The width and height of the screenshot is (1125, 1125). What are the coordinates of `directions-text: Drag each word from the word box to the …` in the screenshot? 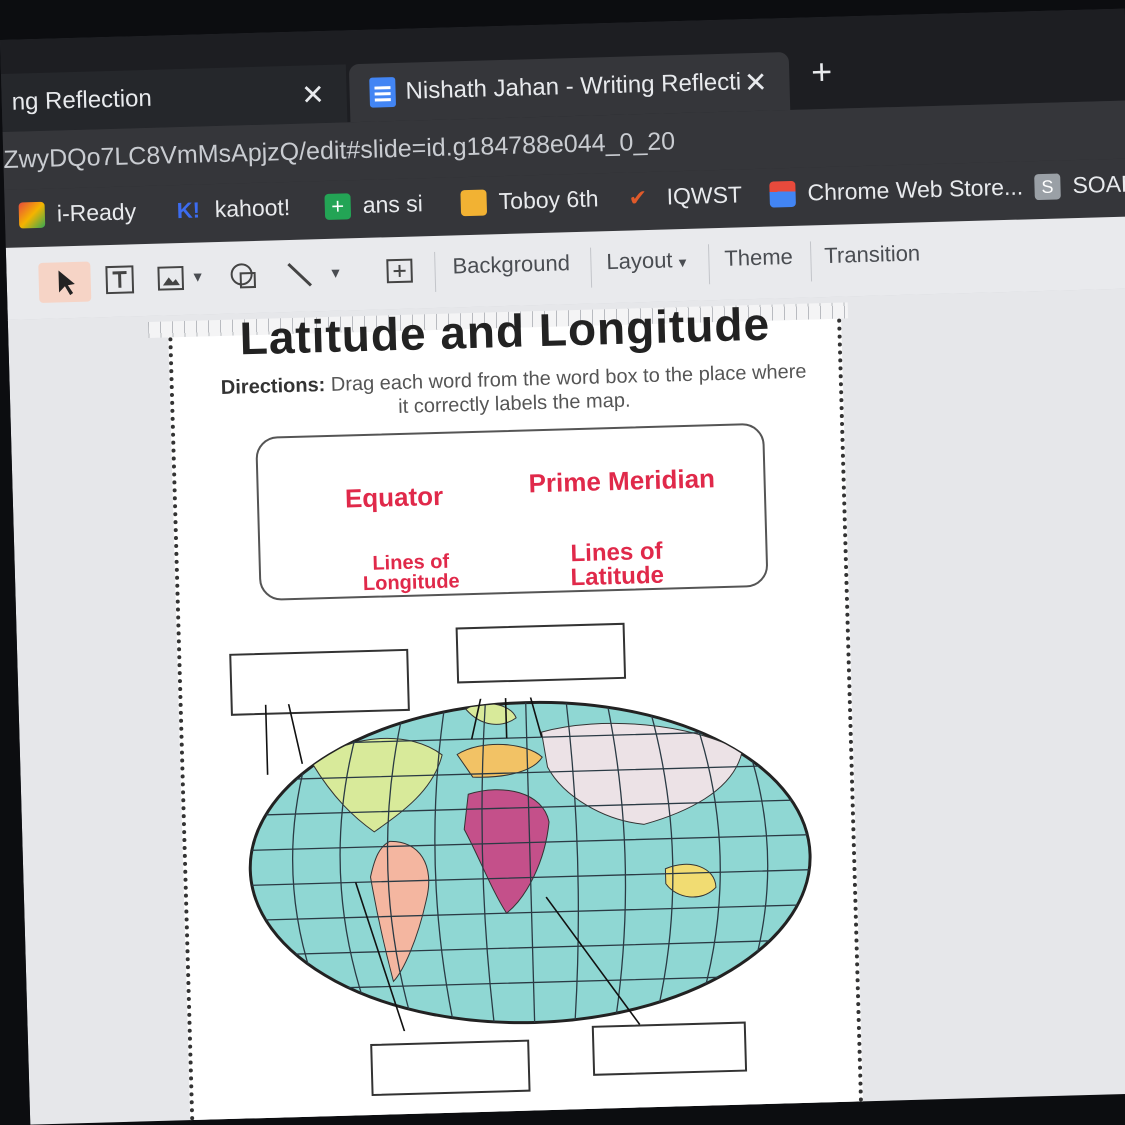 It's located at (568, 389).